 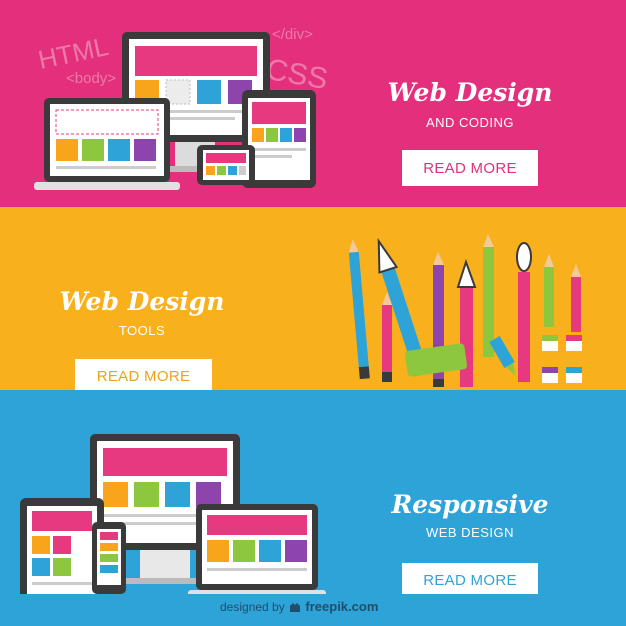 I want to click on paint-brush-icon, so click(x=524, y=312).